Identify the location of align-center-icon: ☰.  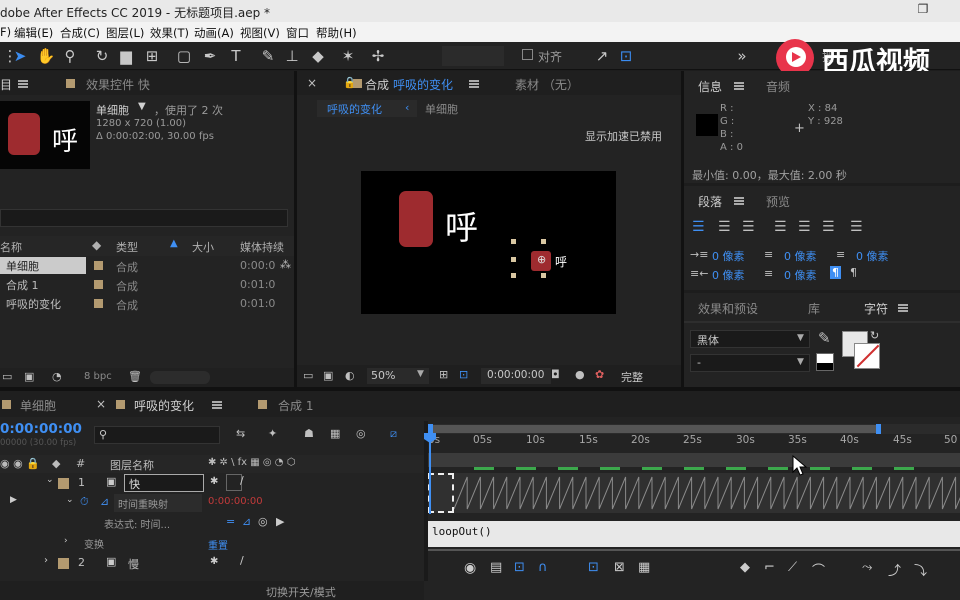
(724, 227).